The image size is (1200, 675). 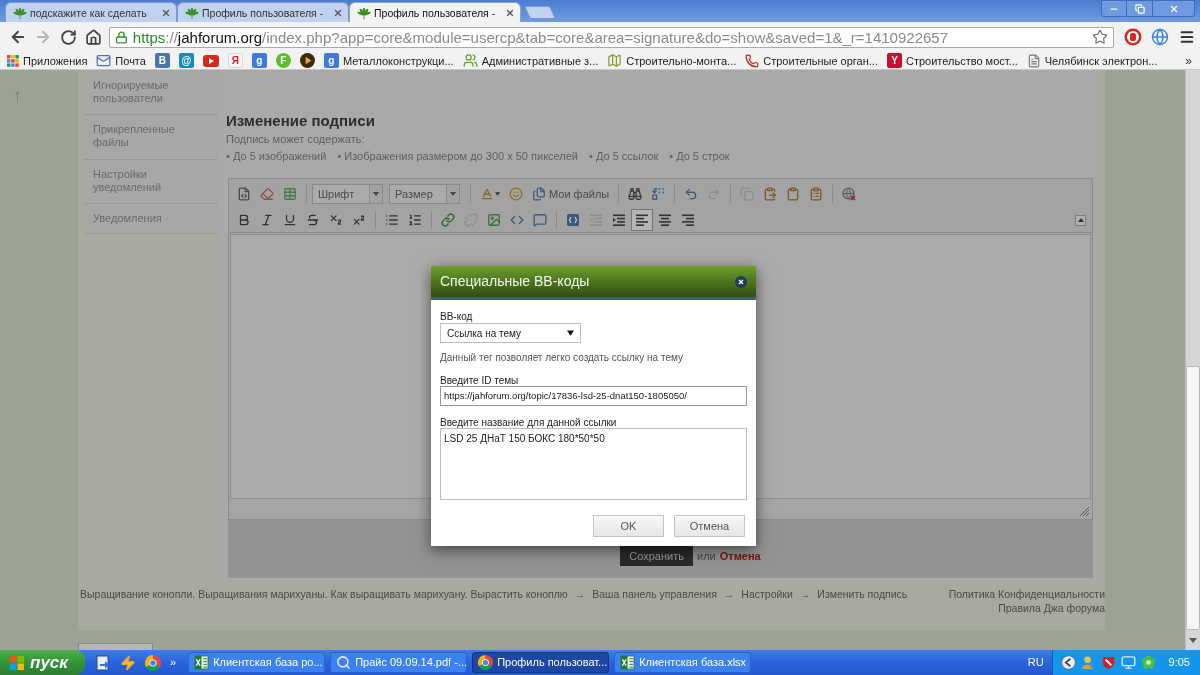 What do you see at coordinates (301, 121) in the screenshot?
I see `section-heading: Изменение подписи` at bounding box center [301, 121].